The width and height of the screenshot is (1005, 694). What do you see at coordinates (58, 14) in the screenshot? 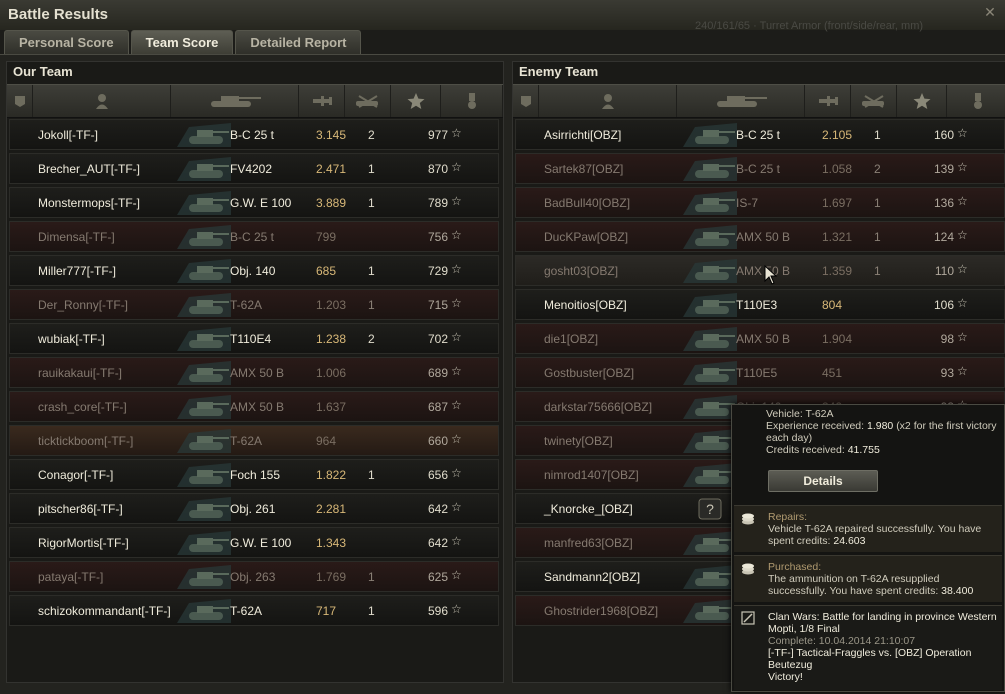
I see `window-title: Battle Results` at bounding box center [58, 14].